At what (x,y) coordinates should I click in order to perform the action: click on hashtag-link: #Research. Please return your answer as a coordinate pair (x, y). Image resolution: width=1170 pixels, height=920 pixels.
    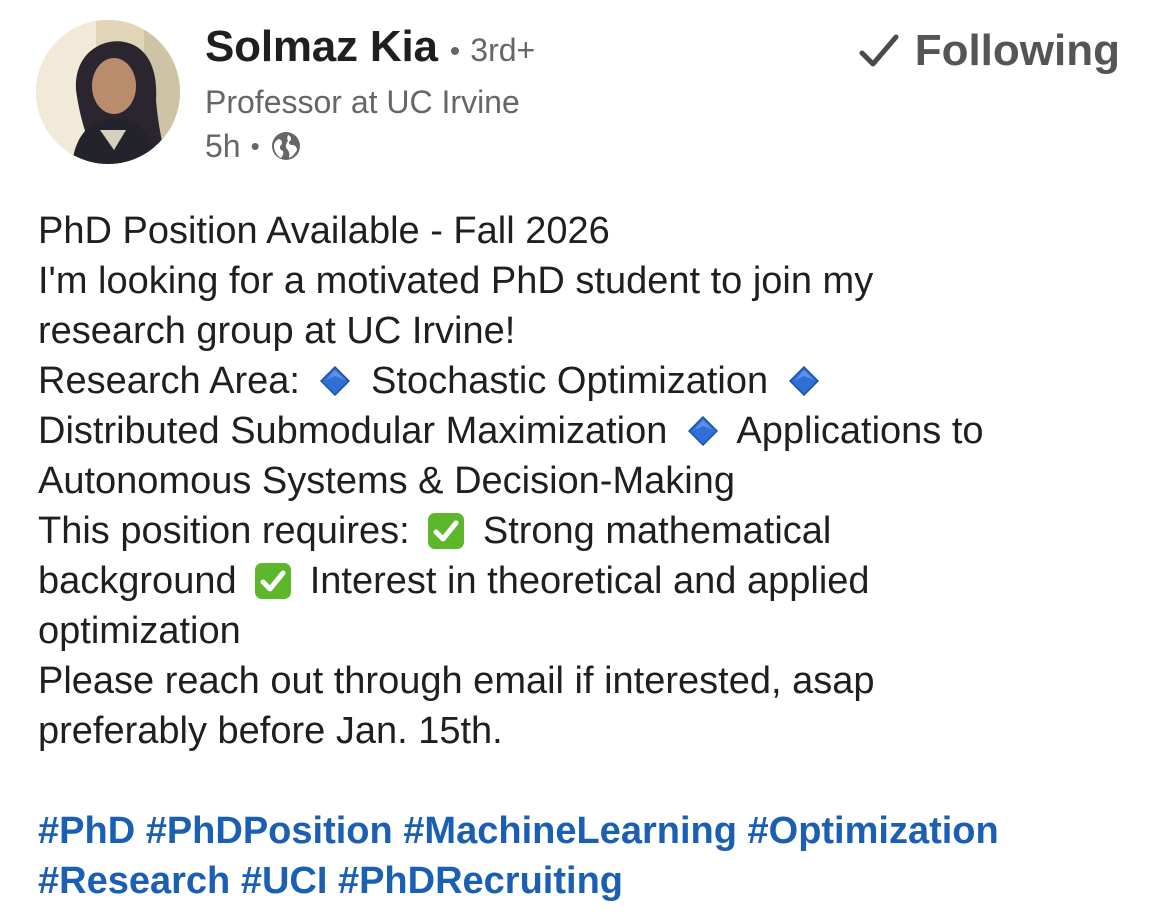
    Looking at the image, I should click on (134, 881).